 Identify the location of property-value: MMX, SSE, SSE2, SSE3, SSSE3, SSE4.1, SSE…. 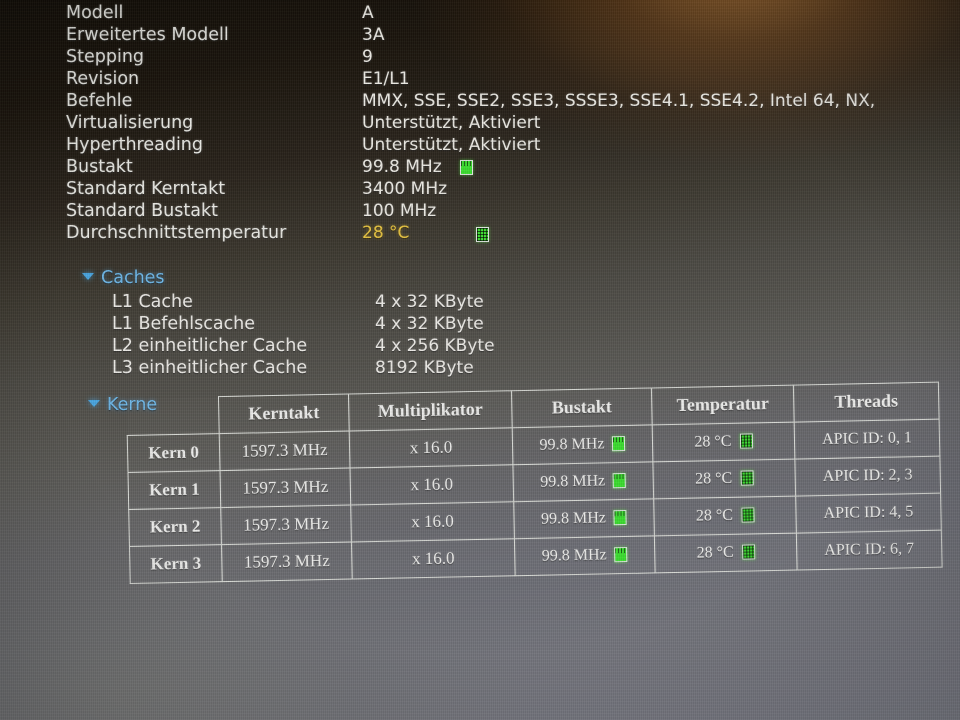
(619, 101).